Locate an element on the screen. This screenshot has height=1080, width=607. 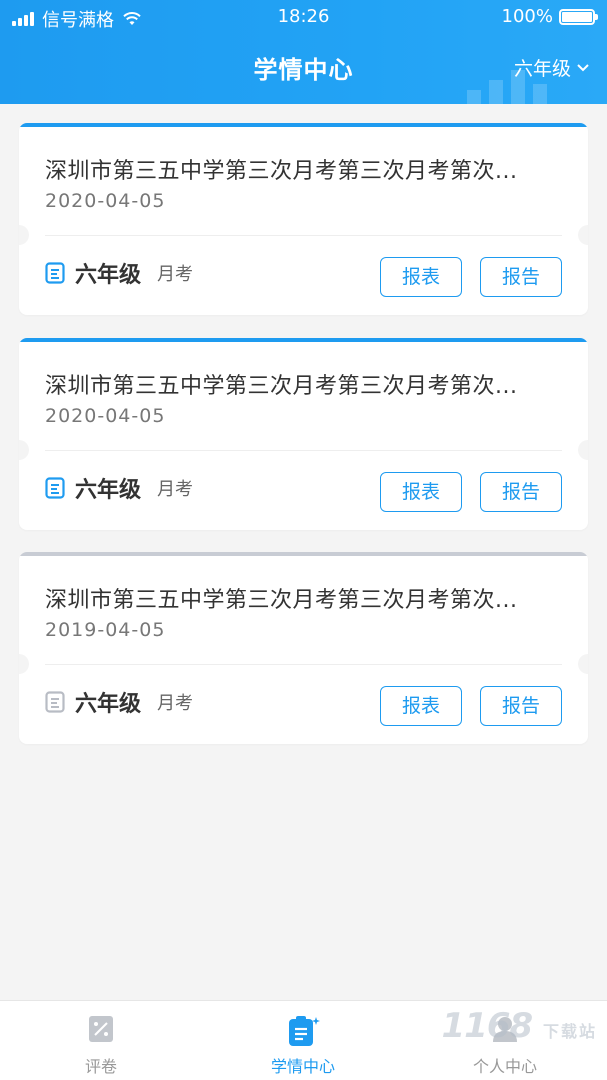
watermark-logo: 1168 下载站 is located at coordinates (520, 1026).